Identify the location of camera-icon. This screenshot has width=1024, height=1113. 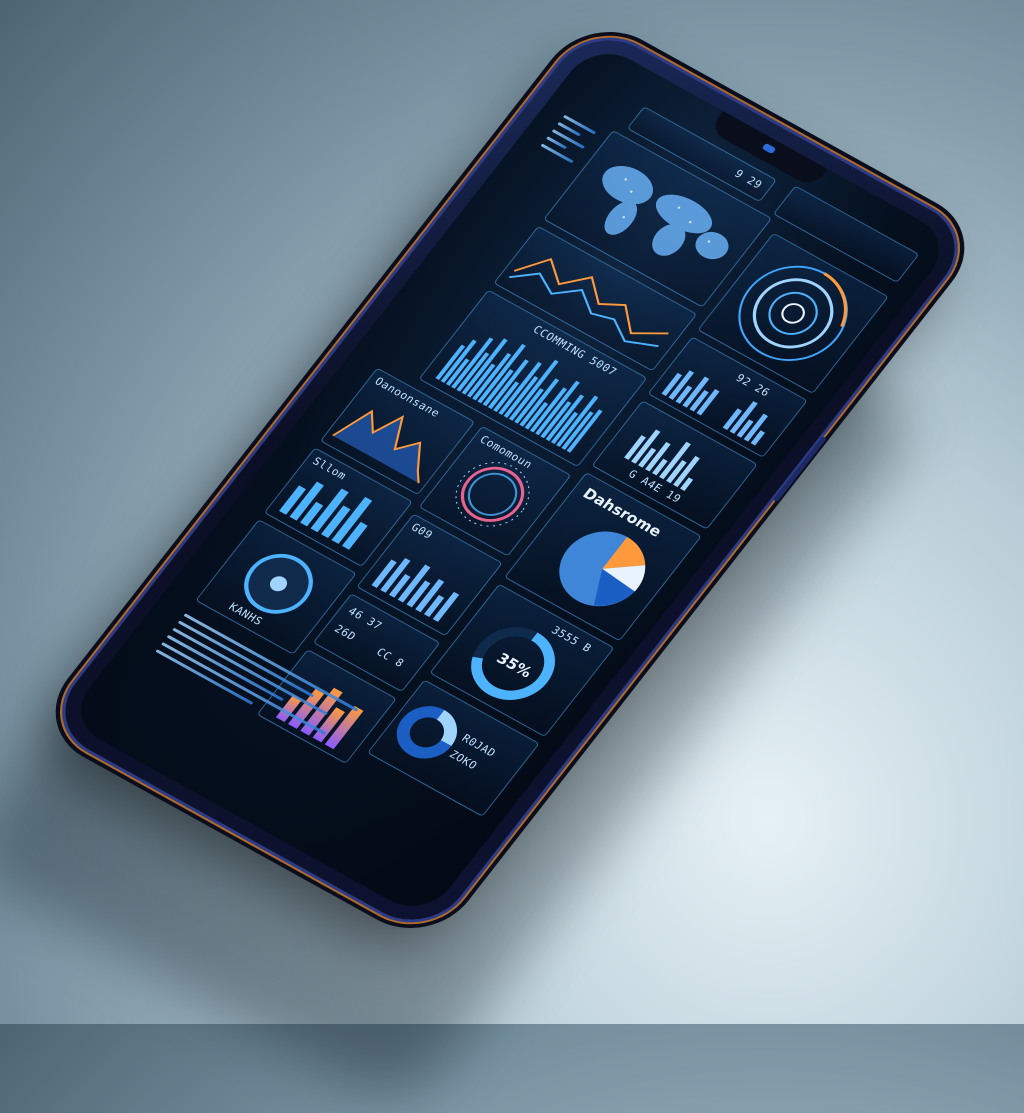
(769, 148).